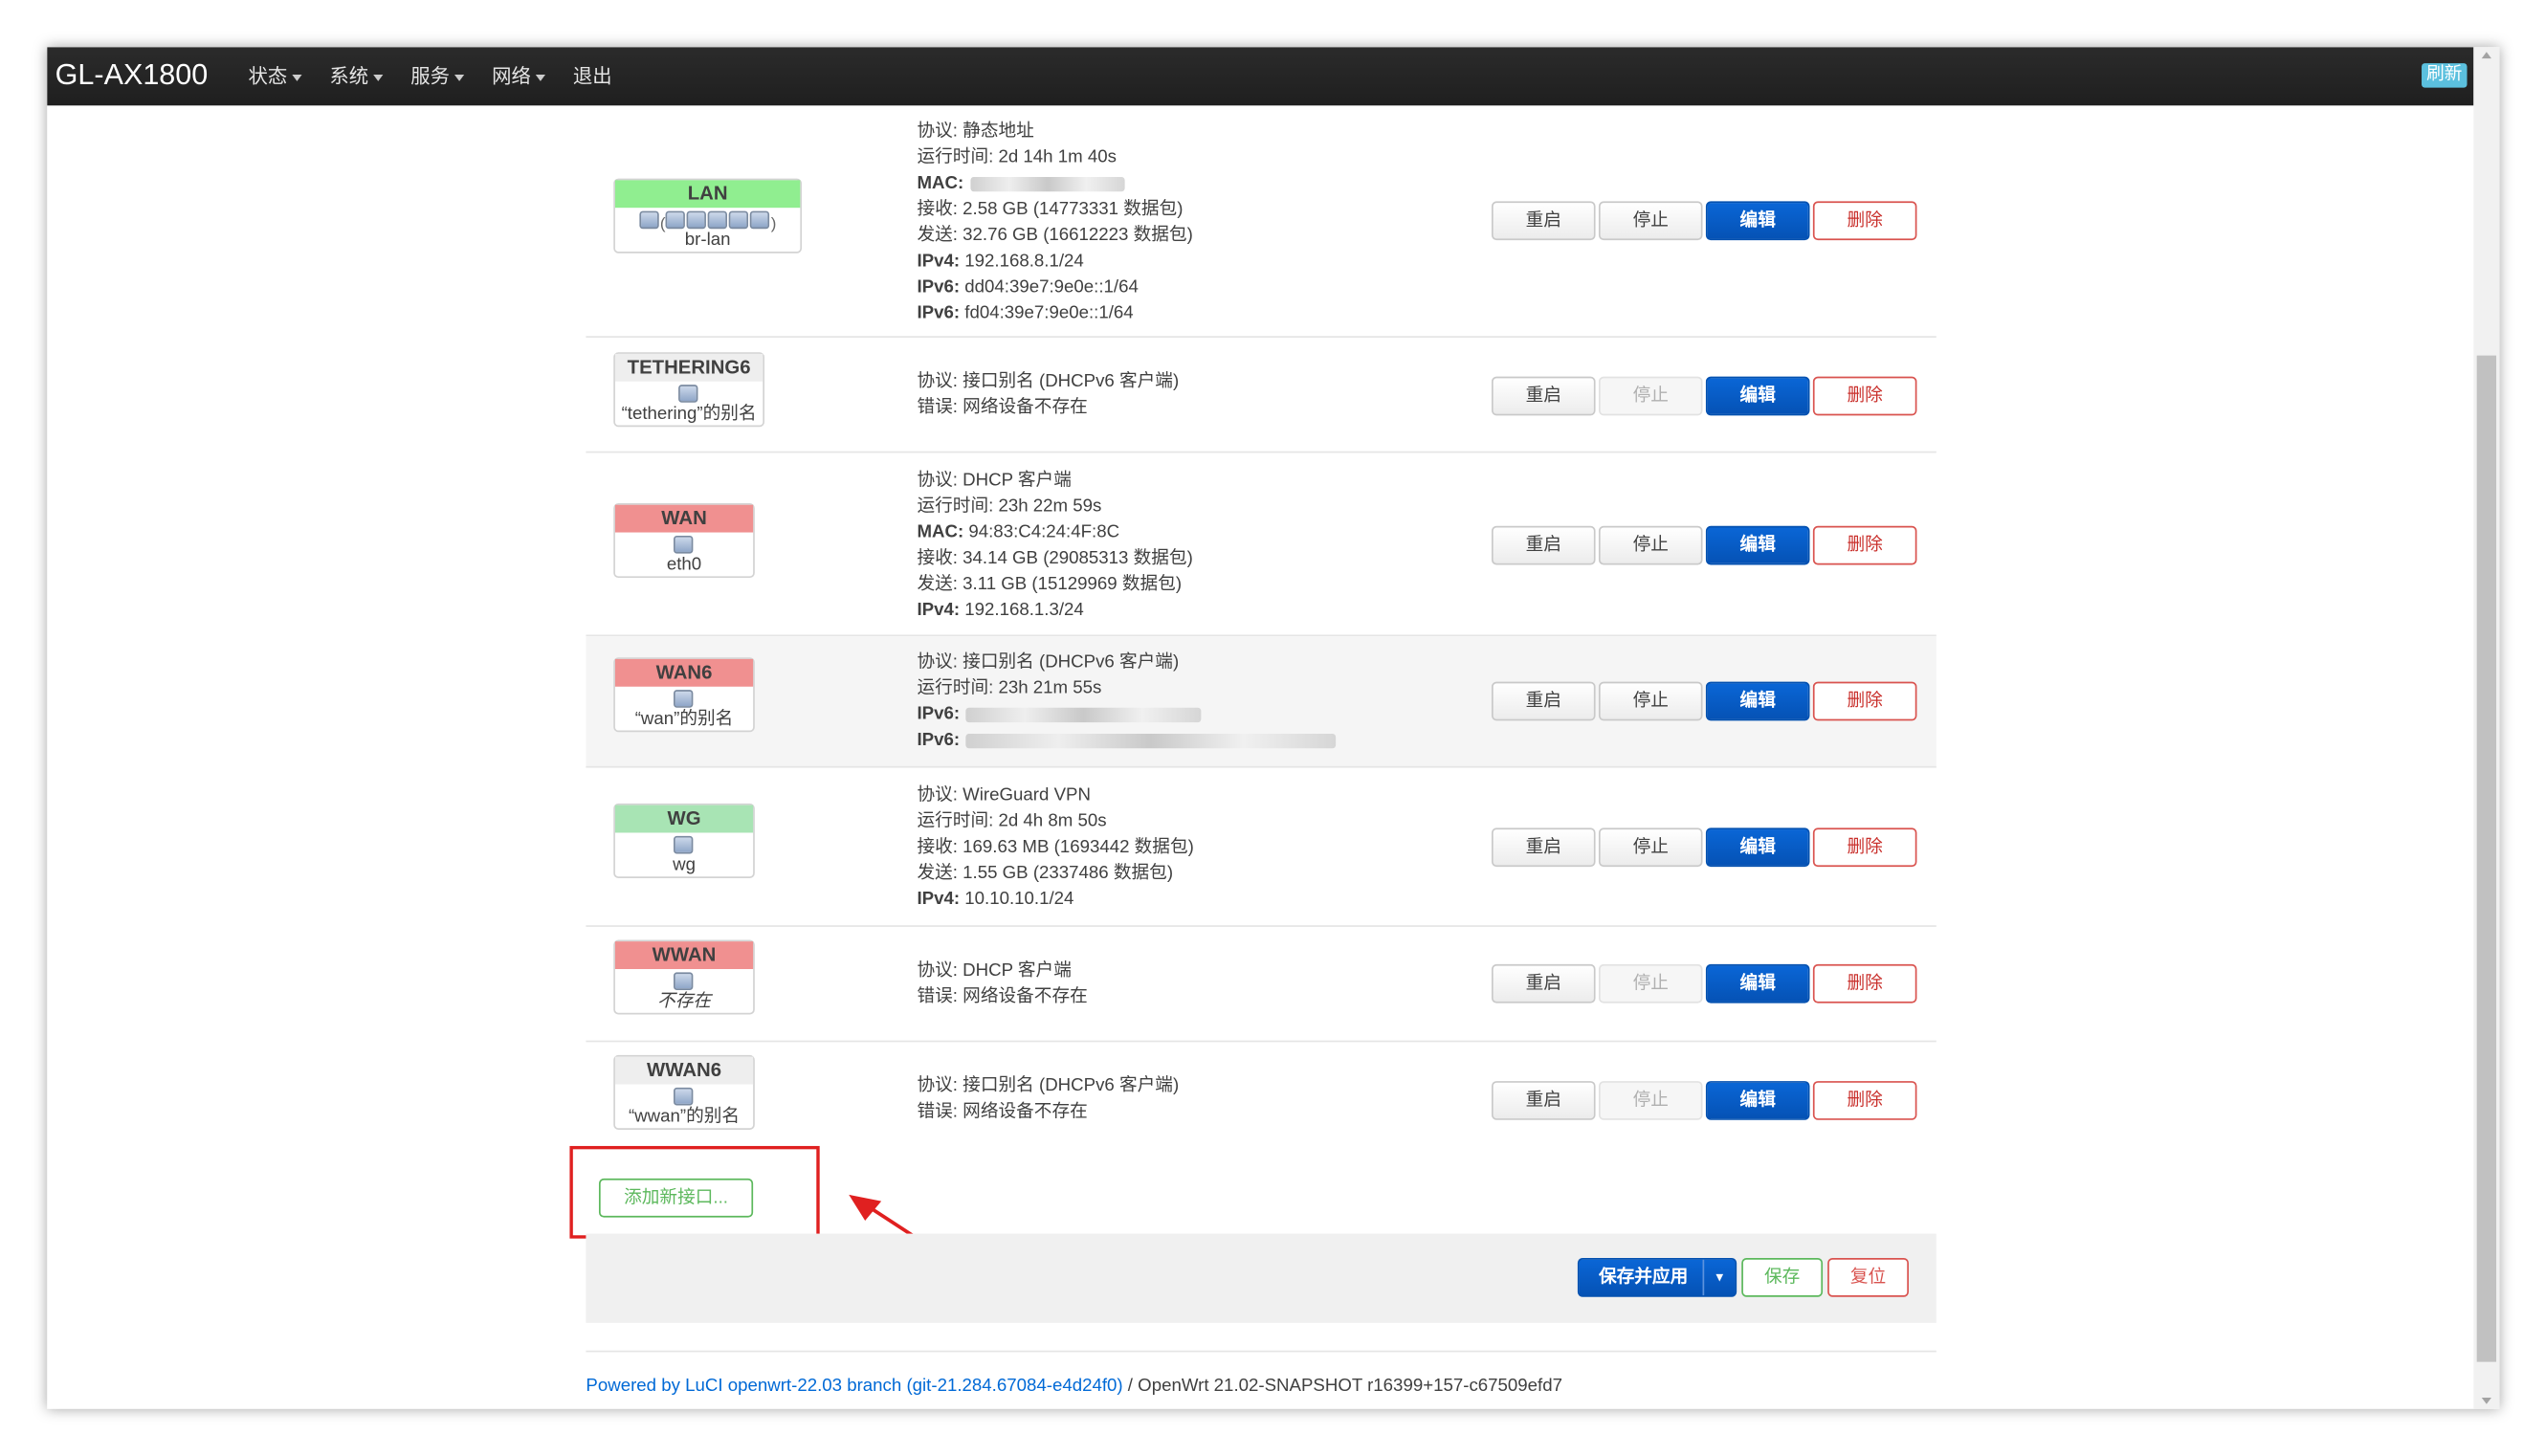  What do you see at coordinates (1782, 1277) in the screenshot?
I see `save-button: 保存` at bounding box center [1782, 1277].